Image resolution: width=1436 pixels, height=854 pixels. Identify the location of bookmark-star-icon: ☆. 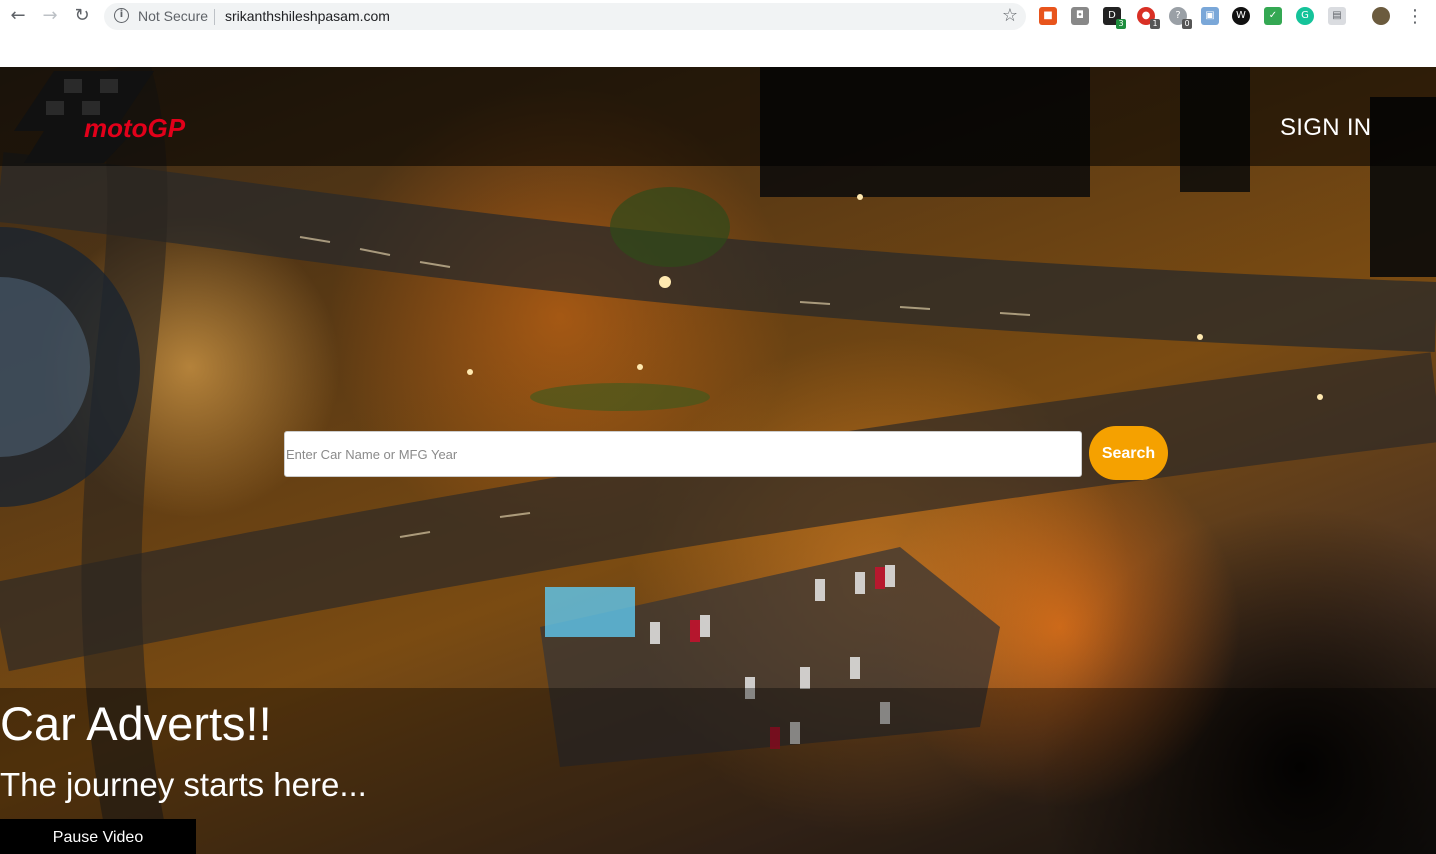
(1010, 15).